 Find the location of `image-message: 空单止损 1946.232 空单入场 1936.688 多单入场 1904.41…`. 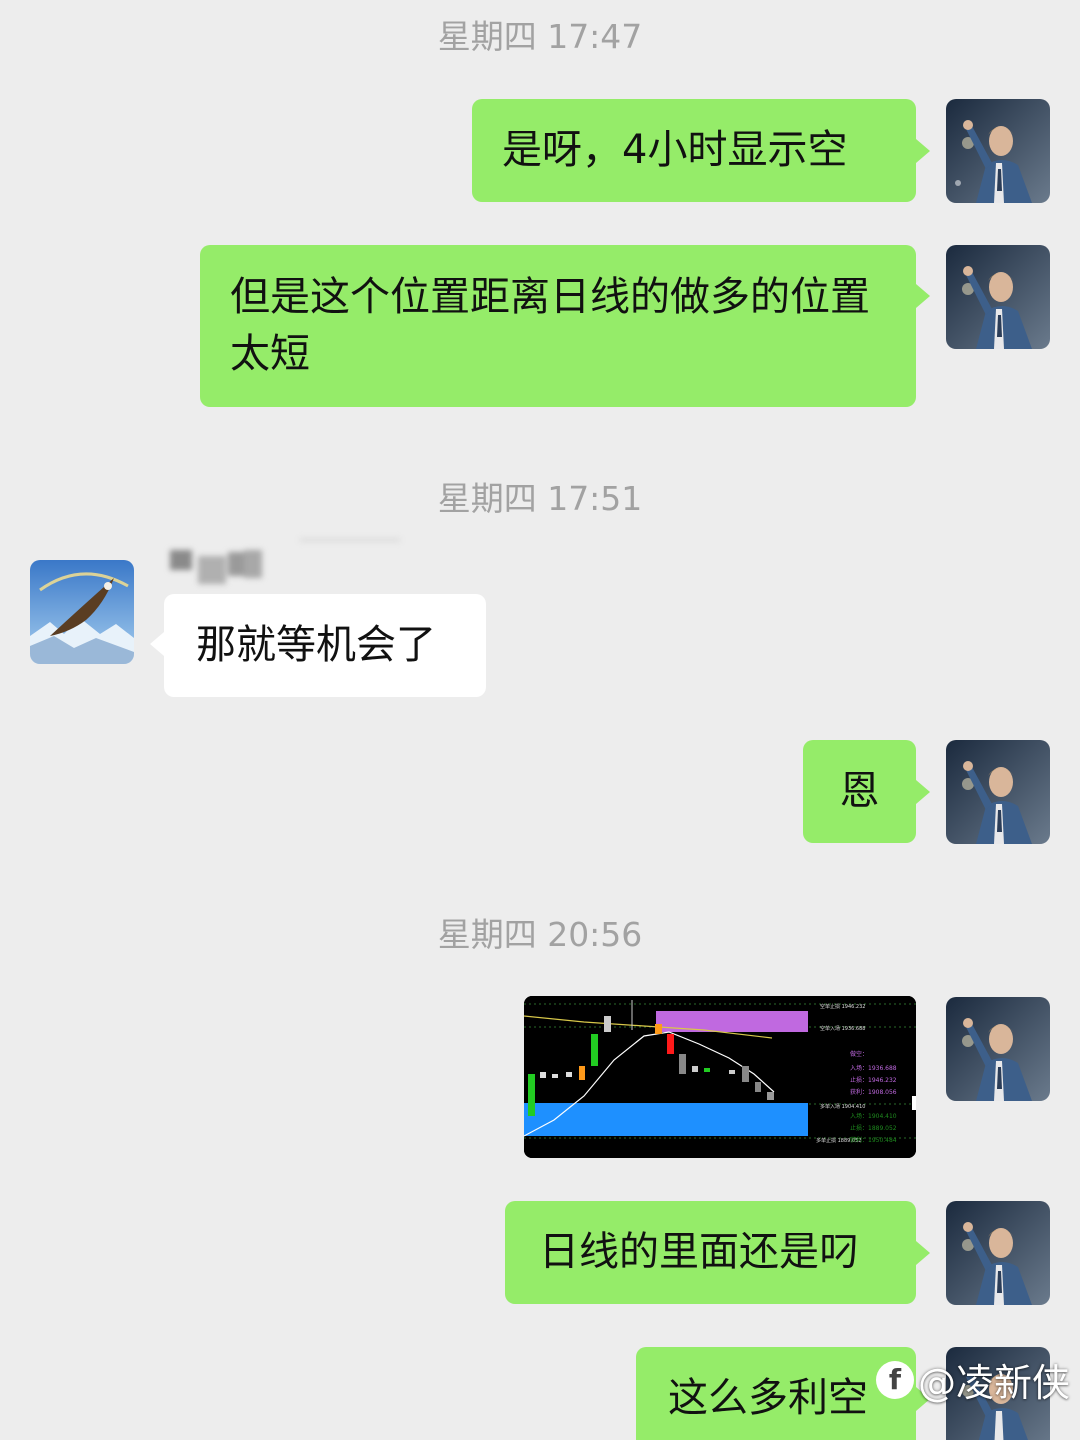

image-message: 空单止损 1946.232 空单入场 1936.688 多单入场 1904.41… is located at coordinates (720, 1077).